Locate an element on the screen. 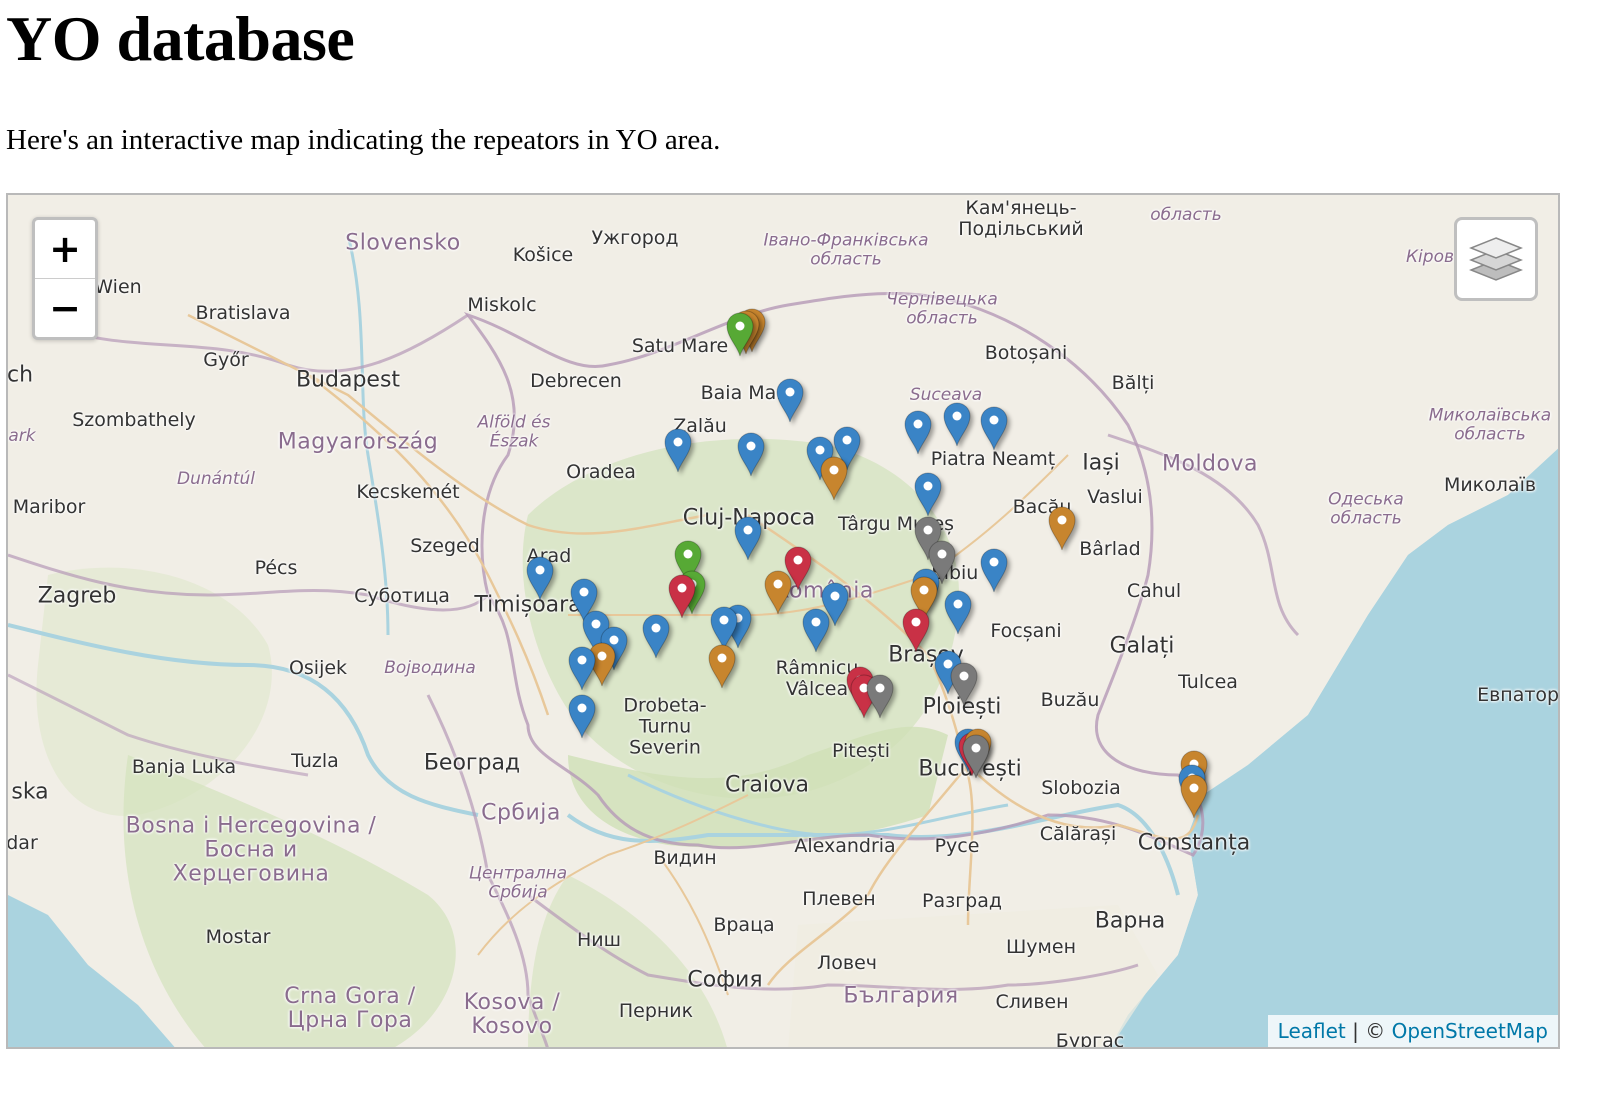  label-dar: dar is located at coordinates (22, 843).